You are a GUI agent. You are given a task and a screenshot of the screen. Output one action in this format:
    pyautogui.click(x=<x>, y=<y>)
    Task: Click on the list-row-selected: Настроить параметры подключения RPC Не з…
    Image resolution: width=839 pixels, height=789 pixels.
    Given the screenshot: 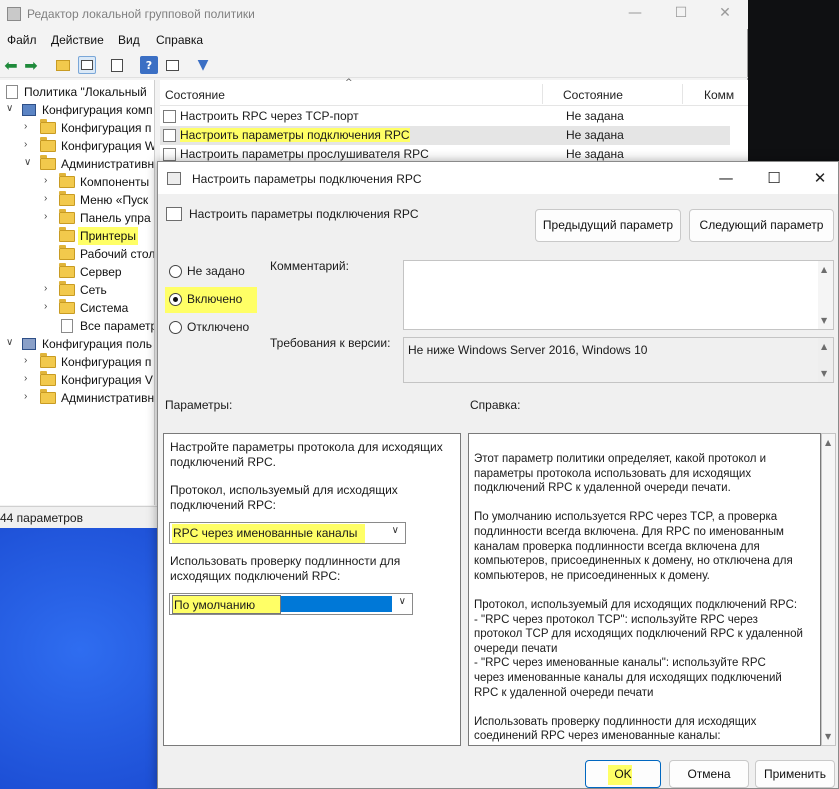 What is the action you would take?
    pyautogui.click(x=445, y=135)
    